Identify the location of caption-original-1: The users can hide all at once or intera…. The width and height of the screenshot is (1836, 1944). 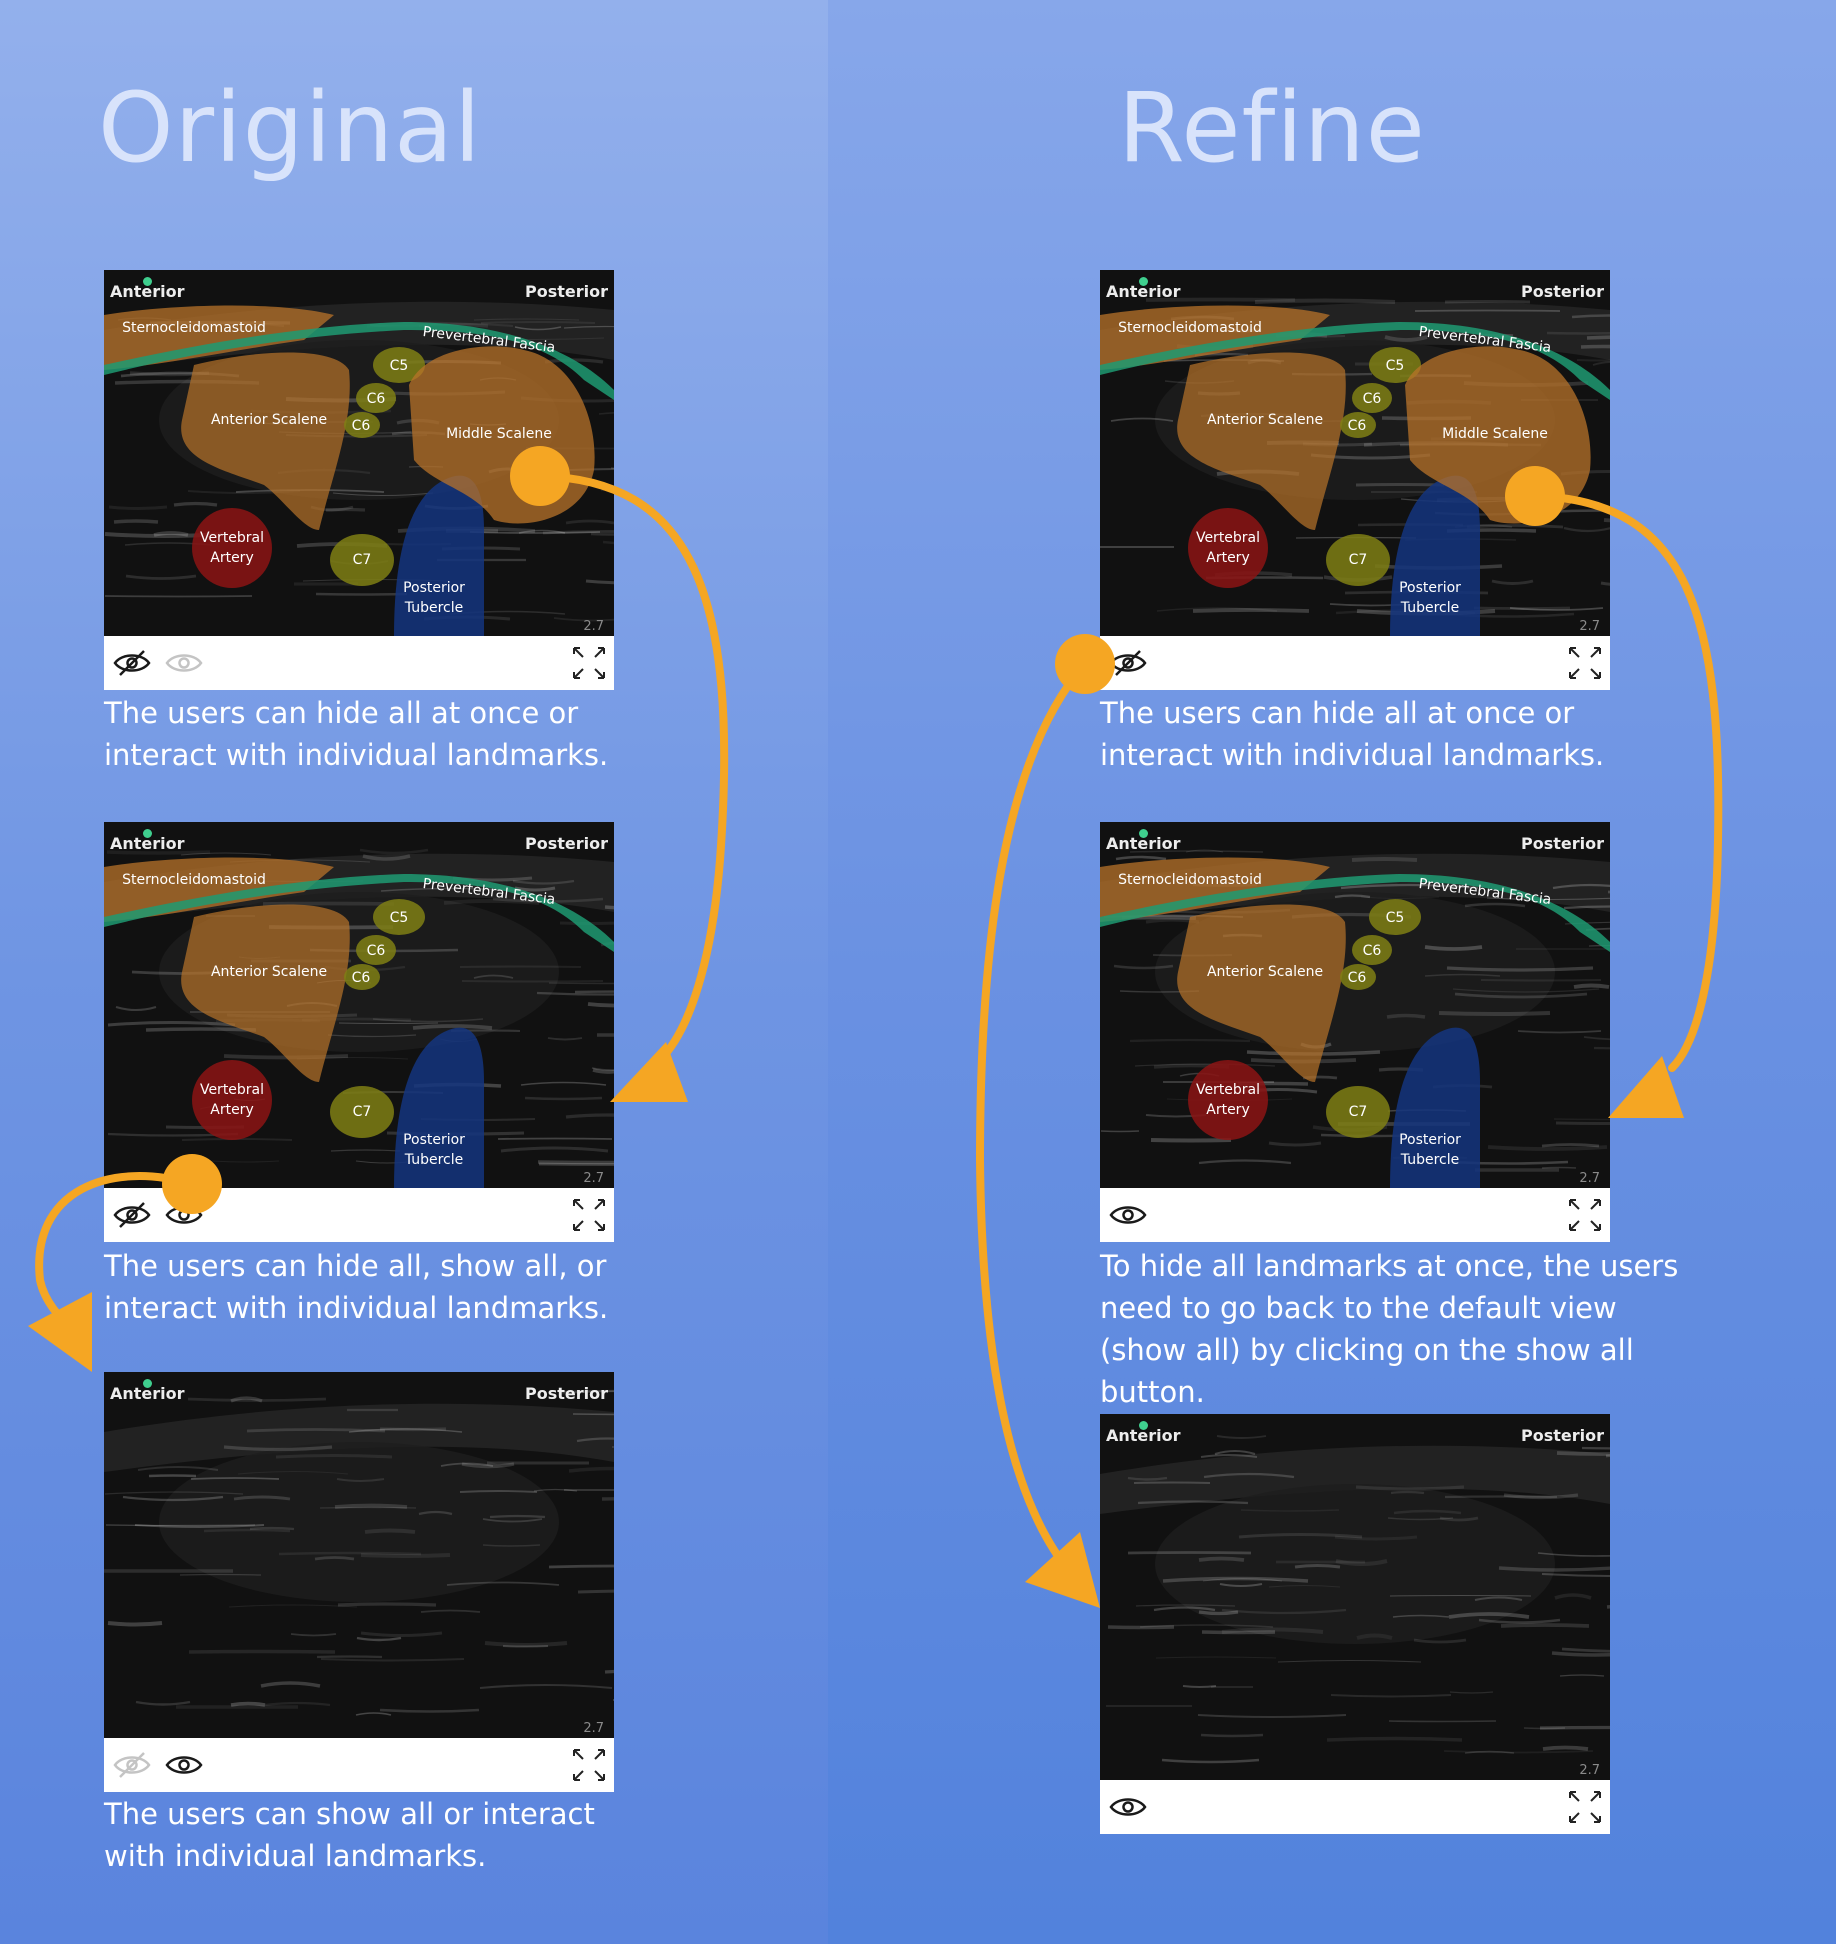
(356, 734).